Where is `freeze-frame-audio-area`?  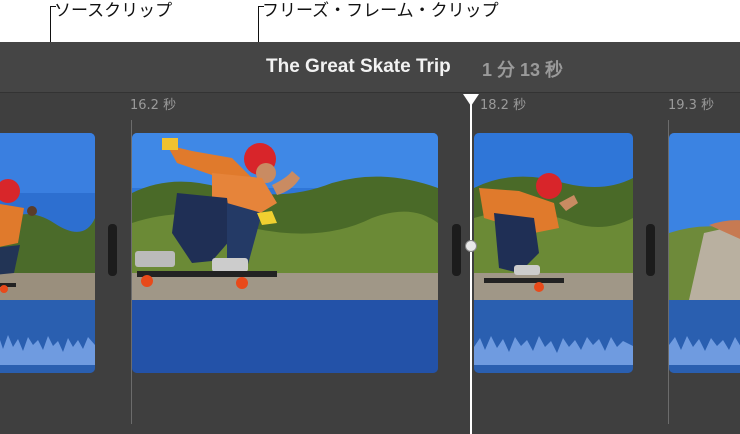
freeze-frame-audio-area is located at coordinates (285, 336).